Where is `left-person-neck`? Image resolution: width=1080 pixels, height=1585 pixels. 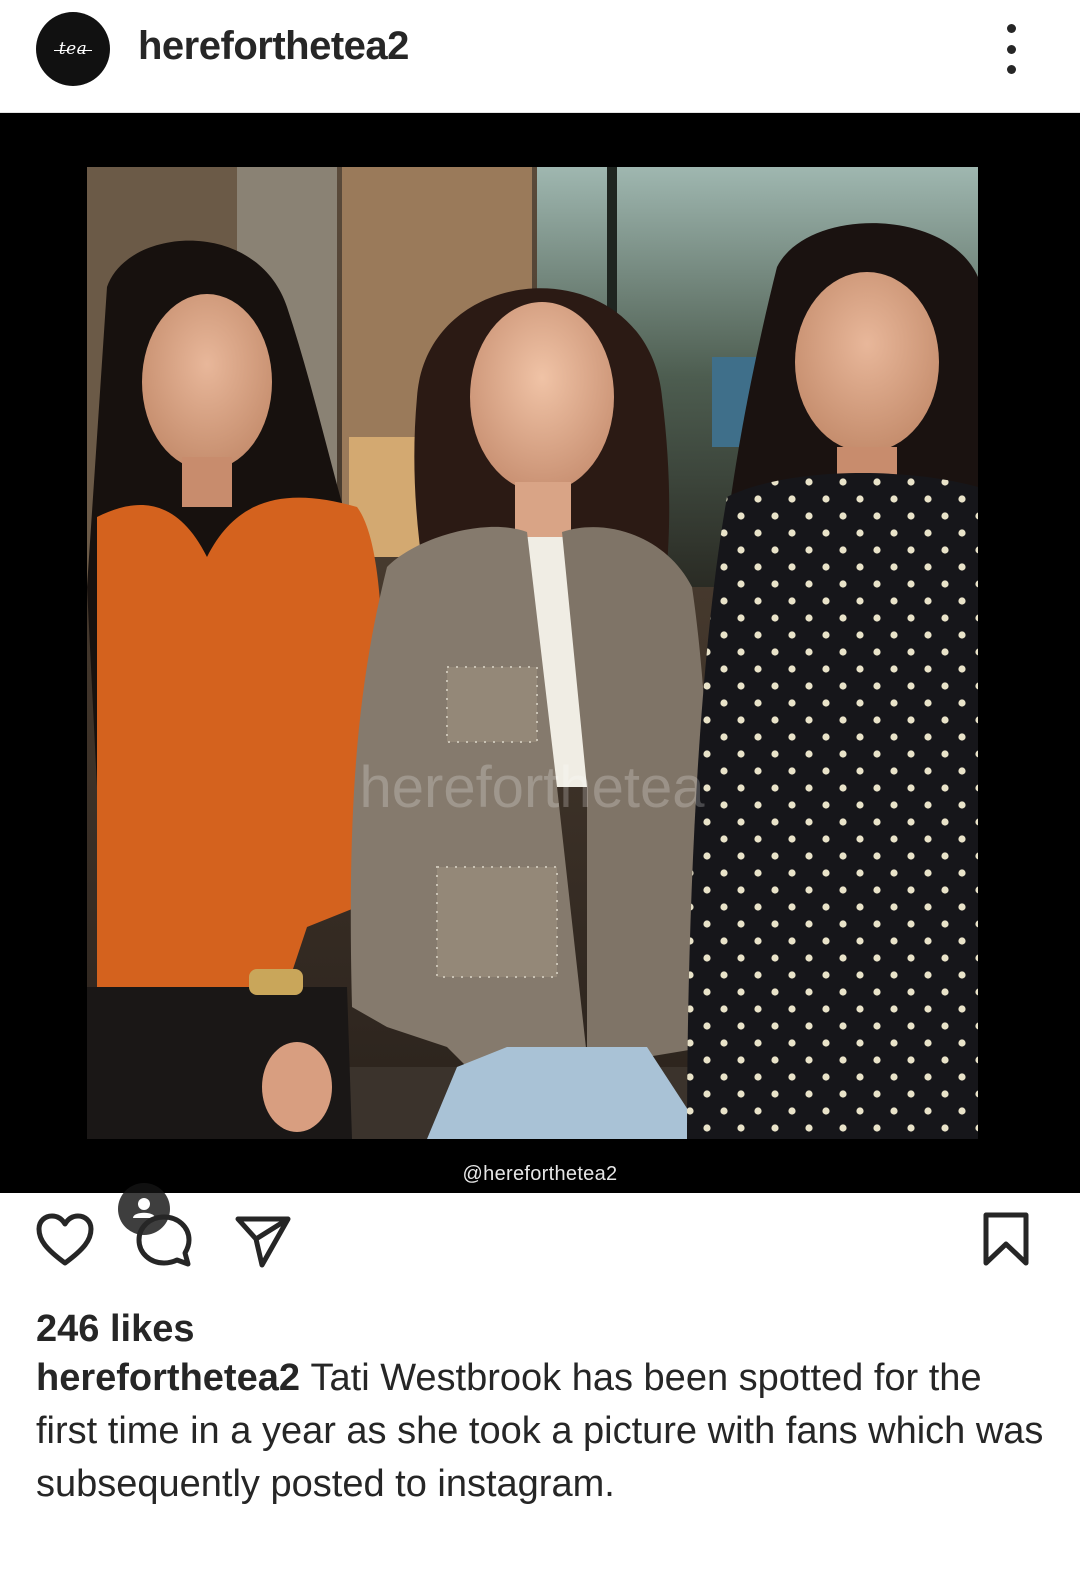
left-person-neck is located at coordinates (207, 482).